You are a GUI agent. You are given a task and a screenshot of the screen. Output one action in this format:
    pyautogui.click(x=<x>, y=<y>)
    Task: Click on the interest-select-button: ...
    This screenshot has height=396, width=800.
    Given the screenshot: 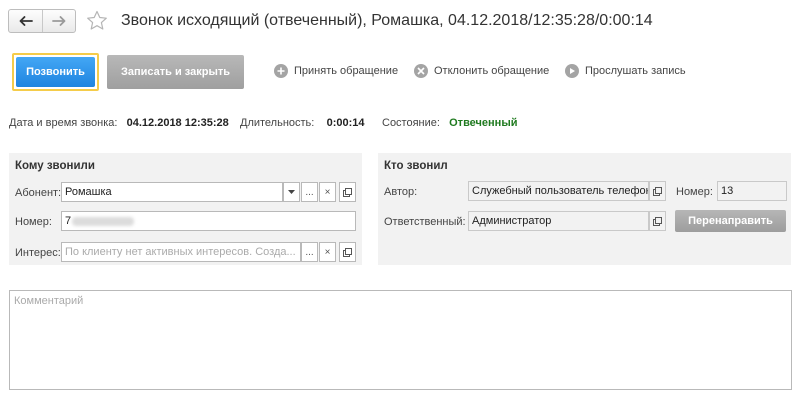 What is the action you would take?
    pyautogui.click(x=309, y=252)
    